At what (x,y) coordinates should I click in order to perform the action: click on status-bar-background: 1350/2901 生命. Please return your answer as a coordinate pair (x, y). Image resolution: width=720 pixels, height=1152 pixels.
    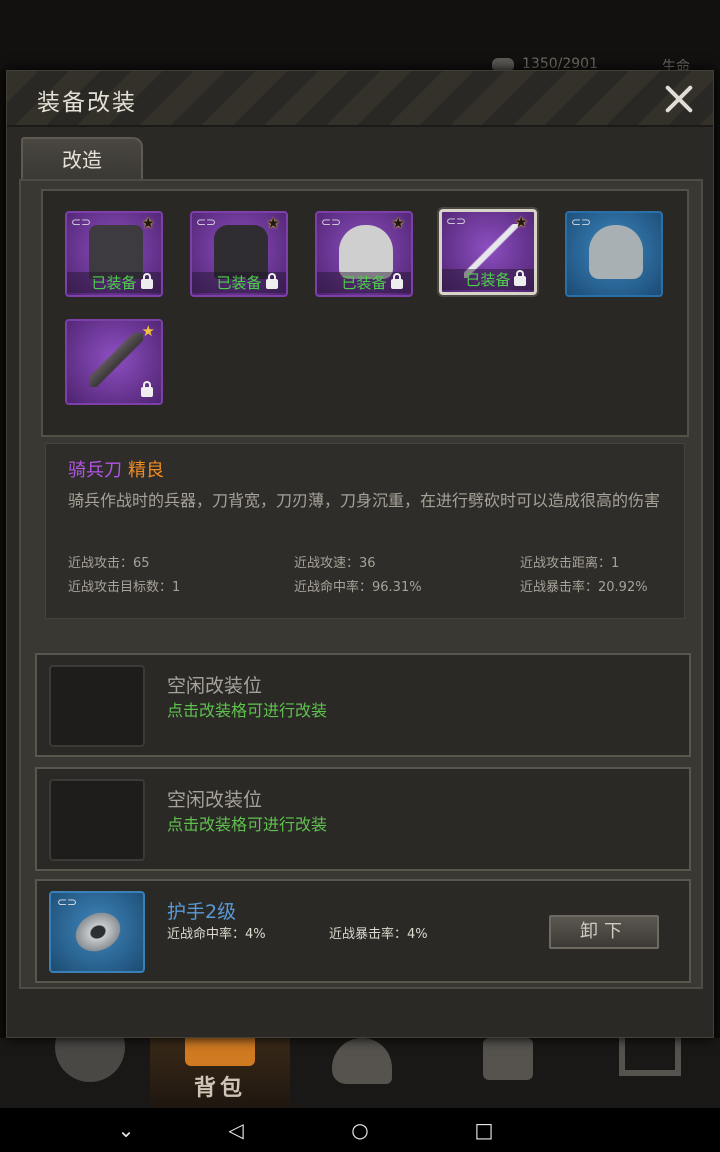
    Looking at the image, I should click on (360, 37).